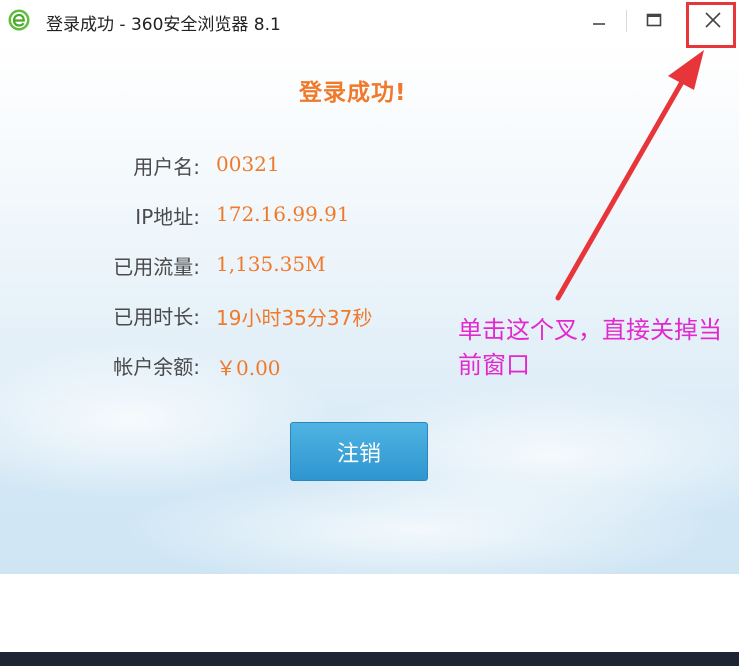 The image size is (739, 666). Describe the element at coordinates (590, 347) in the screenshot. I see `annotation-text: 单击这个叉，直接关掉当前窗口` at that location.